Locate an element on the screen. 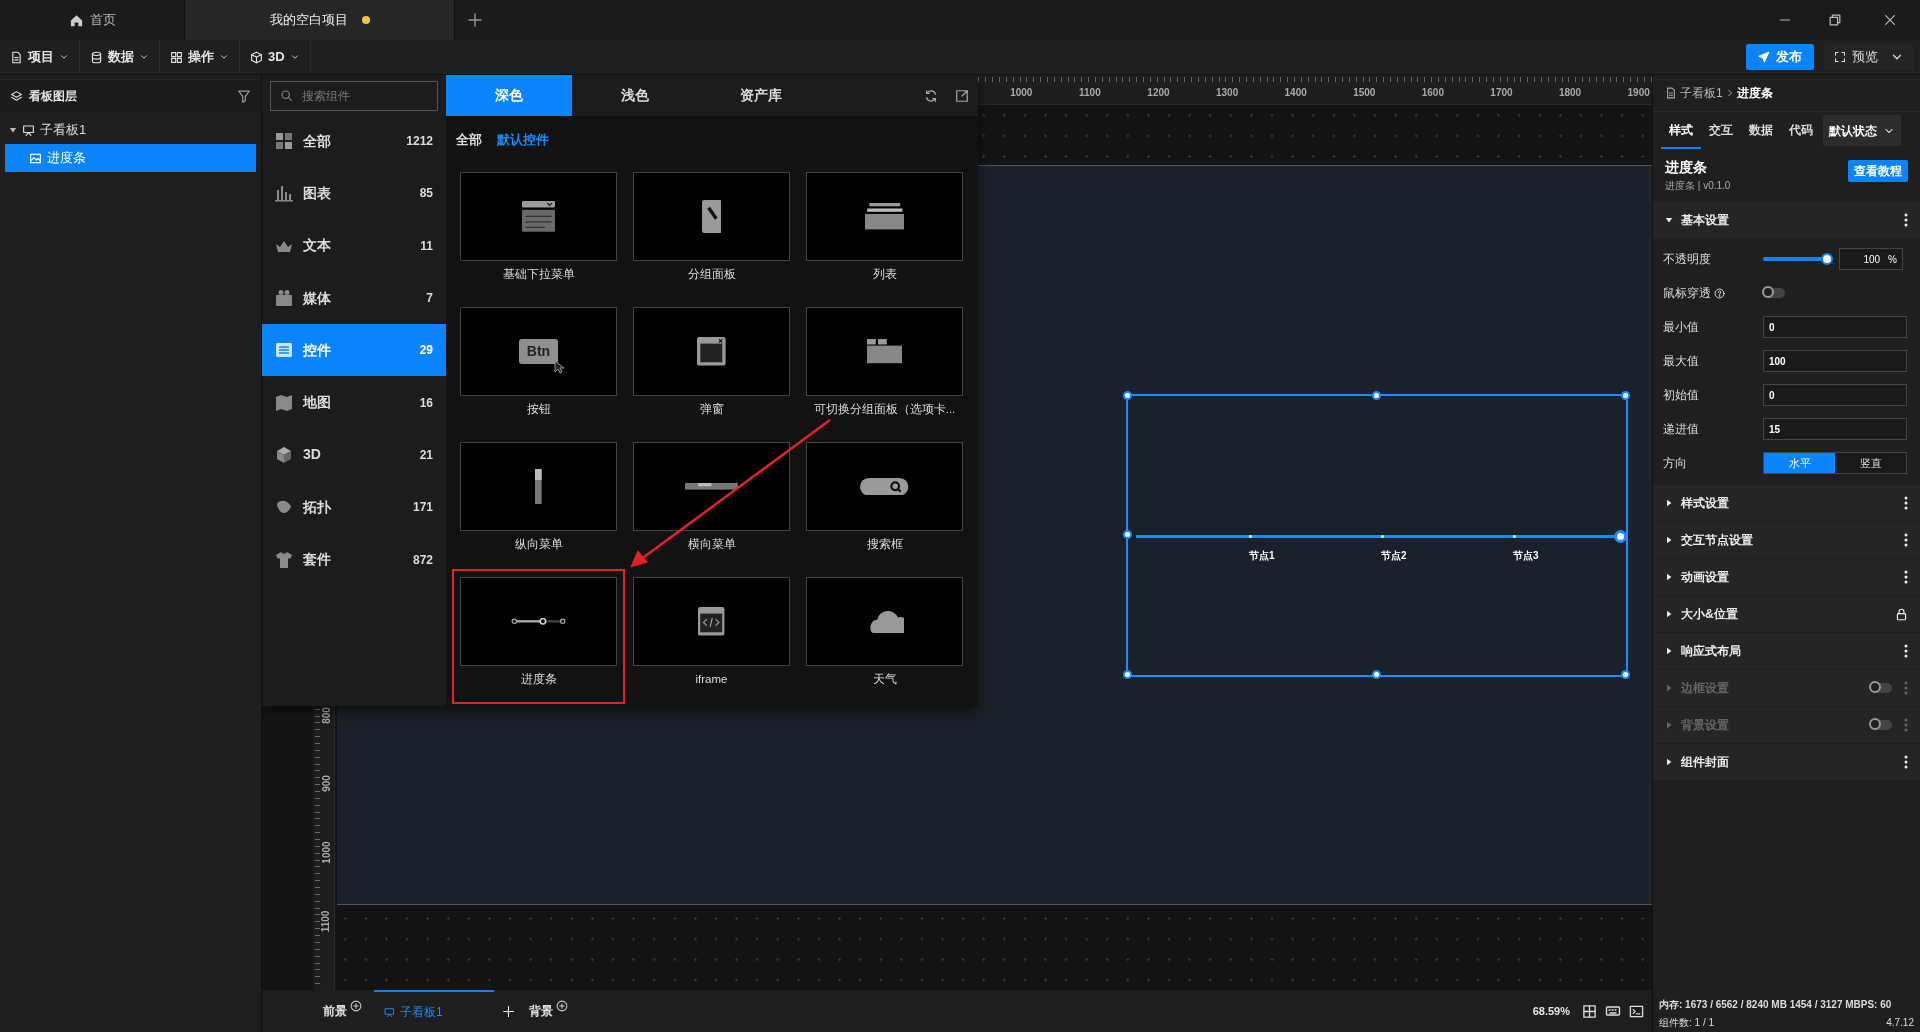  category-item: 图表 85 is located at coordinates (354, 193).